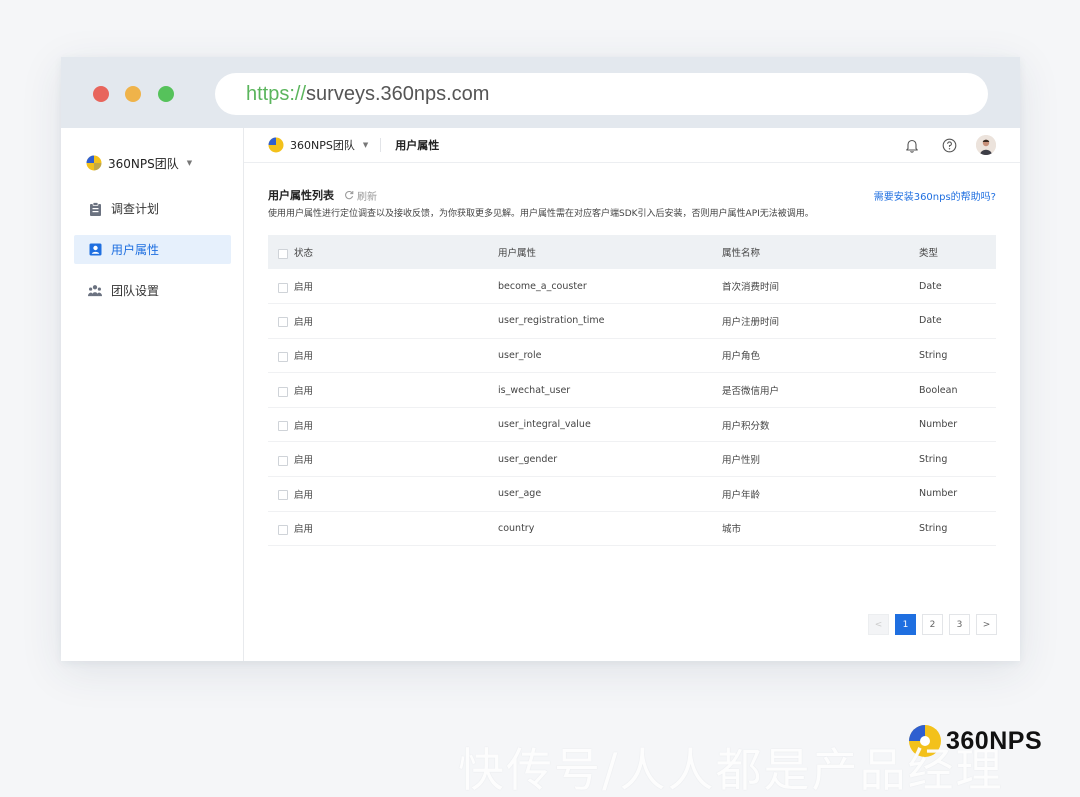  I want to click on avatar, so click(986, 145).